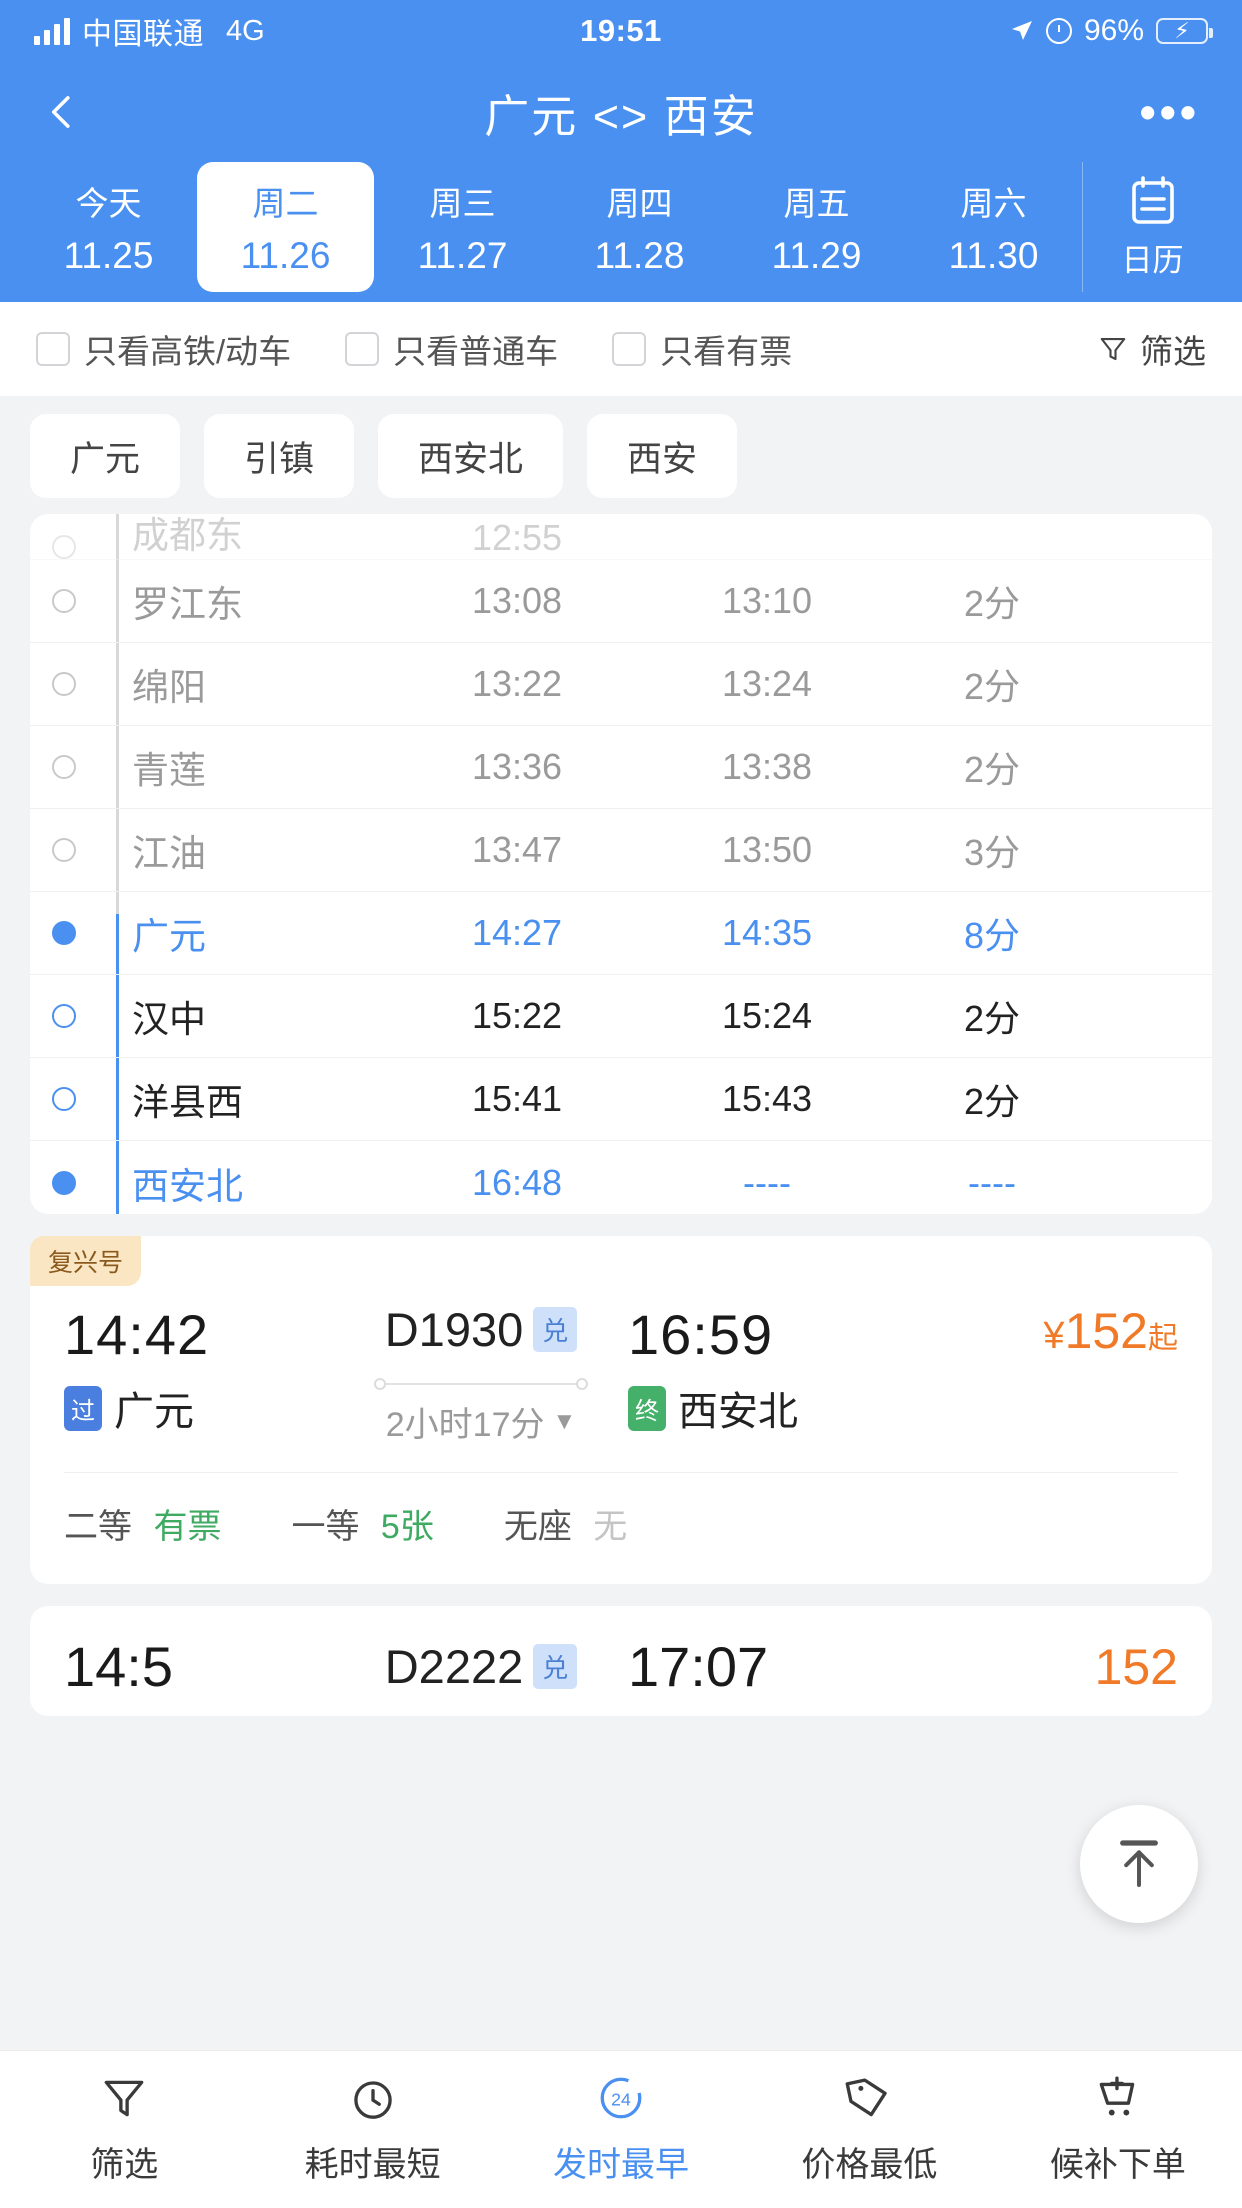 The height and width of the screenshot is (2208, 1242). What do you see at coordinates (124, 2165) in the screenshot?
I see `bottom-item-label: 筛选` at bounding box center [124, 2165].